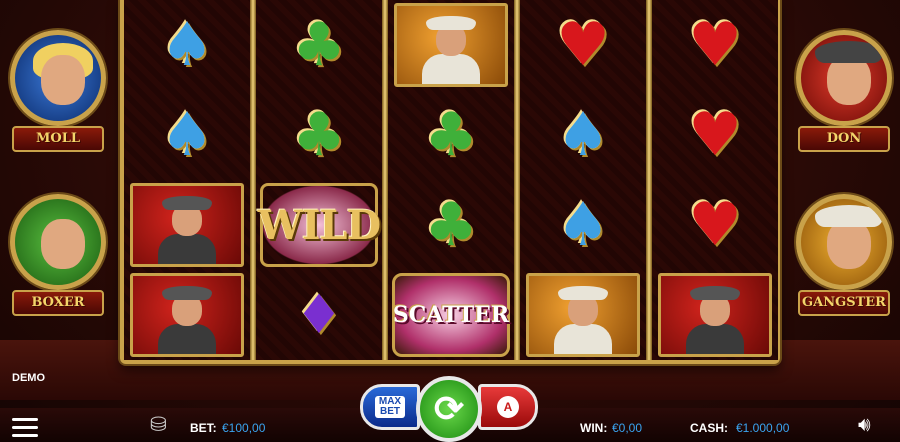  I want to click on portrait-label-moll: MOLL, so click(58, 139).